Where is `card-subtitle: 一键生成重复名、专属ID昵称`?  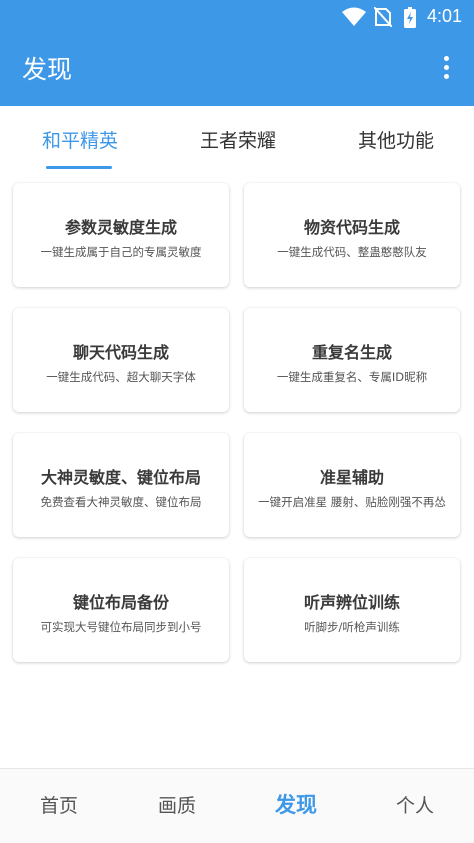 card-subtitle: 一键生成重复名、专属ID昵称 is located at coordinates (352, 377).